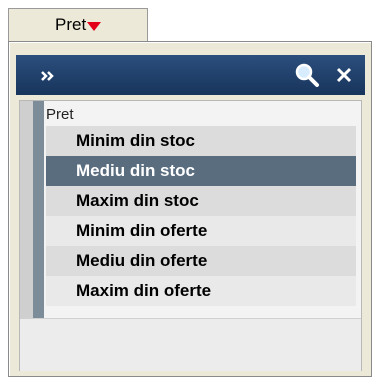 The image size is (380, 385). Describe the element at coordinates (201, 201) in the screenshot. I see `list-item: Maxim din stoc` at that location.